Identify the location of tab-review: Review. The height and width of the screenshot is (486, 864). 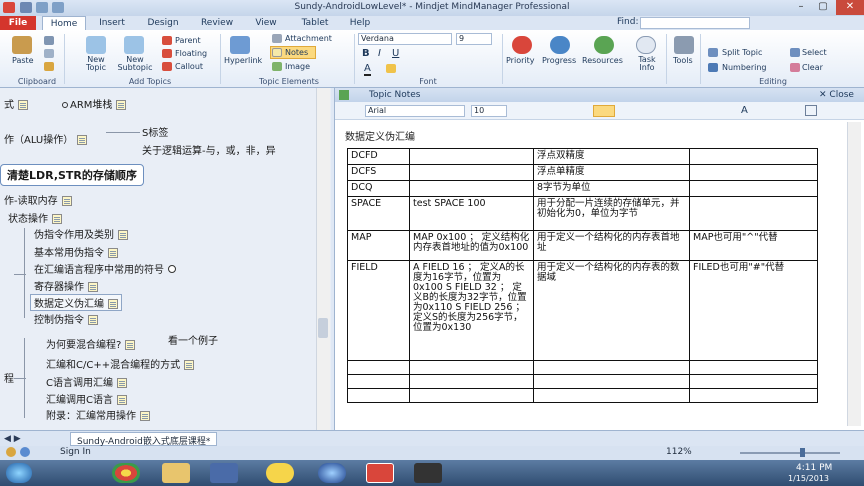
(217, 23).